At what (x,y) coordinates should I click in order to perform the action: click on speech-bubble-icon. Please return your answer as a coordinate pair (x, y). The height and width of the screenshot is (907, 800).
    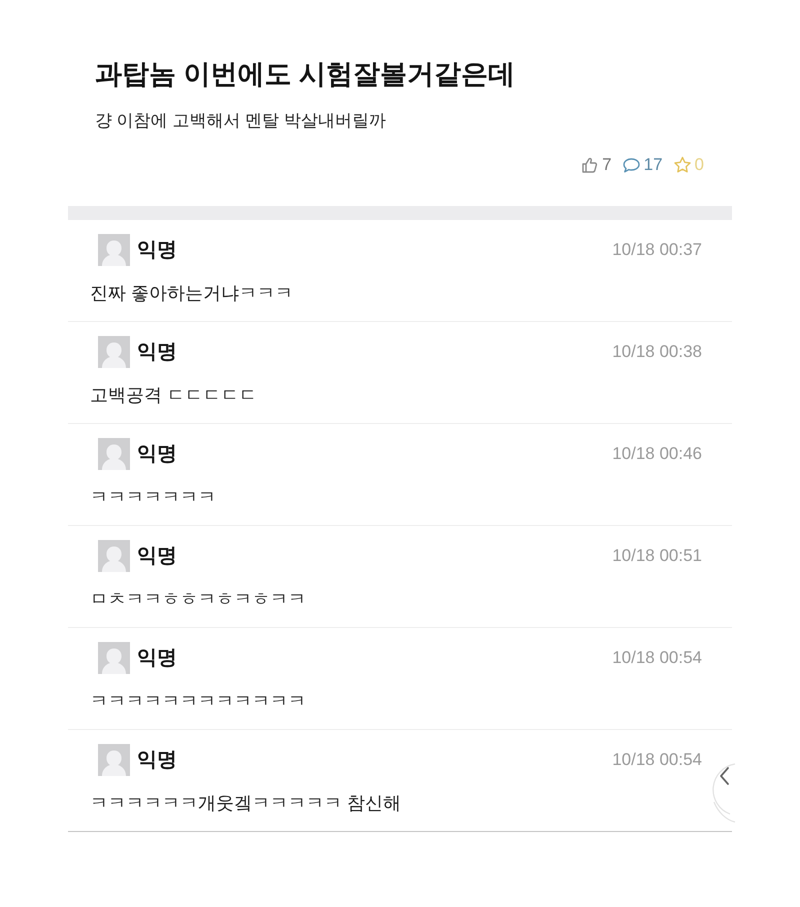
    Looking at the image, I should click on (631, 165).